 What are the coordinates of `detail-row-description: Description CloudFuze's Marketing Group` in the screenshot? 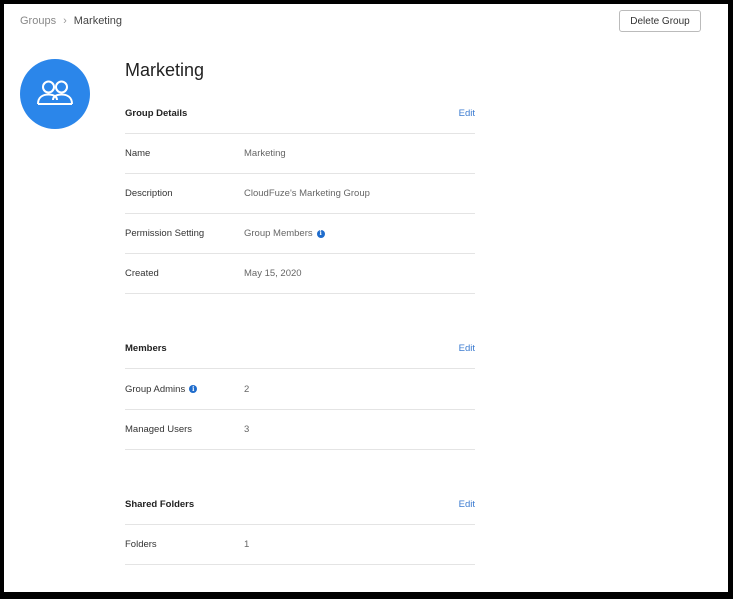 It's located at (300, 194).